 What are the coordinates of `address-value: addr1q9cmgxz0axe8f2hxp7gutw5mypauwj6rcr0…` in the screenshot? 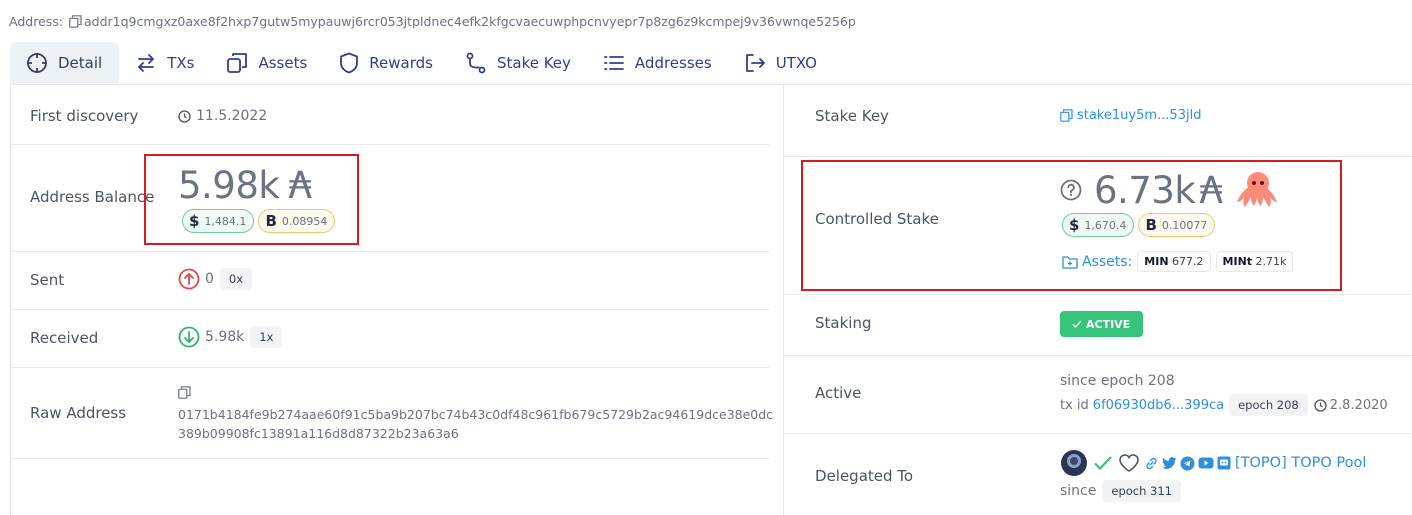 It's located at (470, 21).